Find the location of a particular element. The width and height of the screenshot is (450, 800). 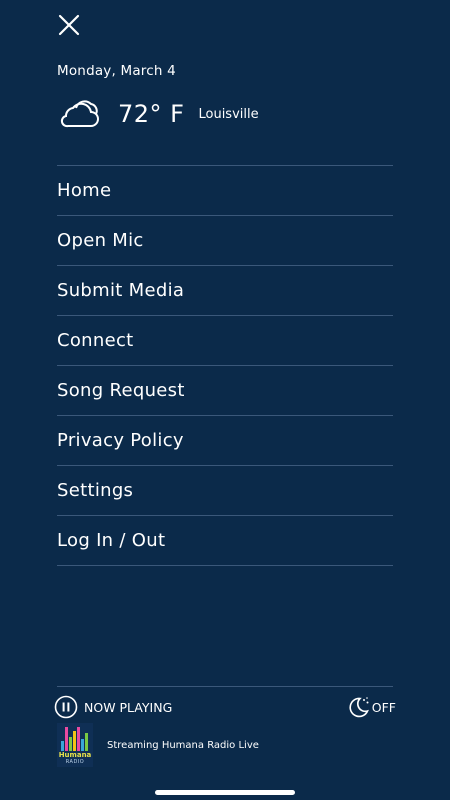

menu-item-log-in-out: Log In / Out is located at coordinates (225, 541).